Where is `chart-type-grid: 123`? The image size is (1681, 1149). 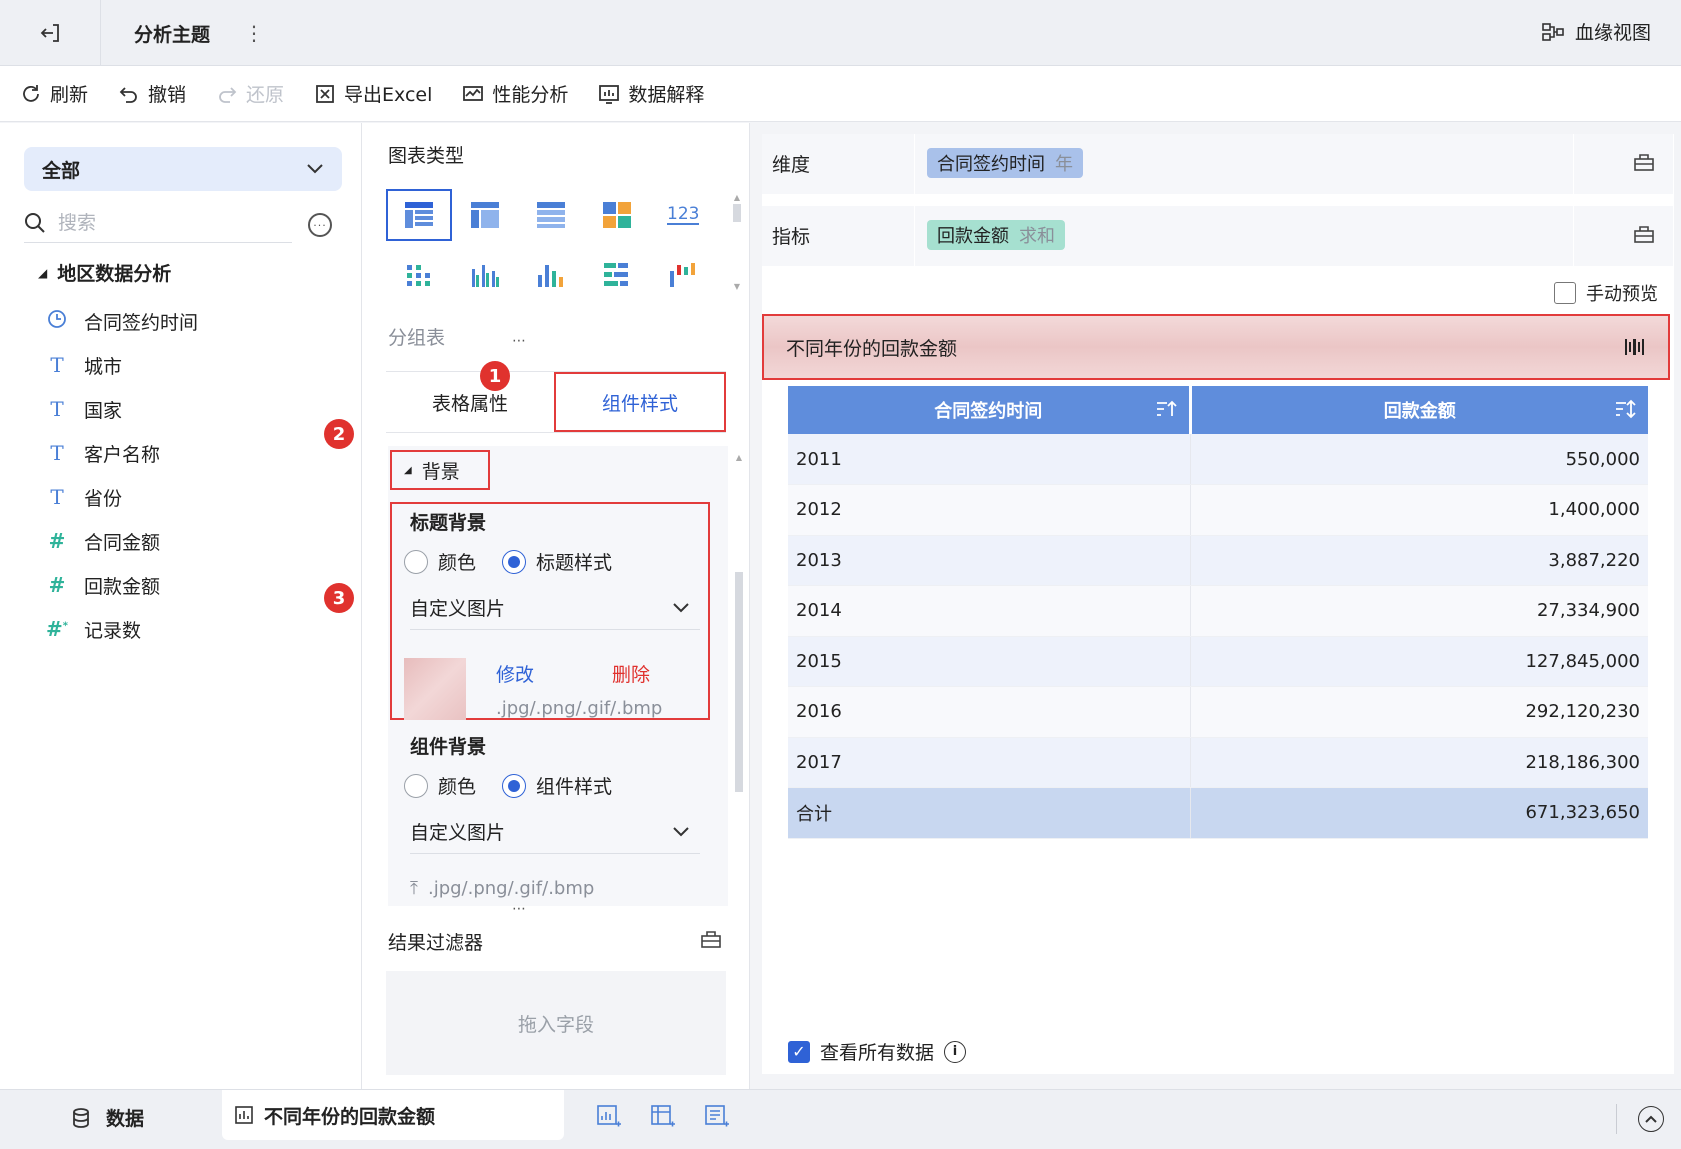
chart-type-grid: 123 is located at coordinates (552, 245).